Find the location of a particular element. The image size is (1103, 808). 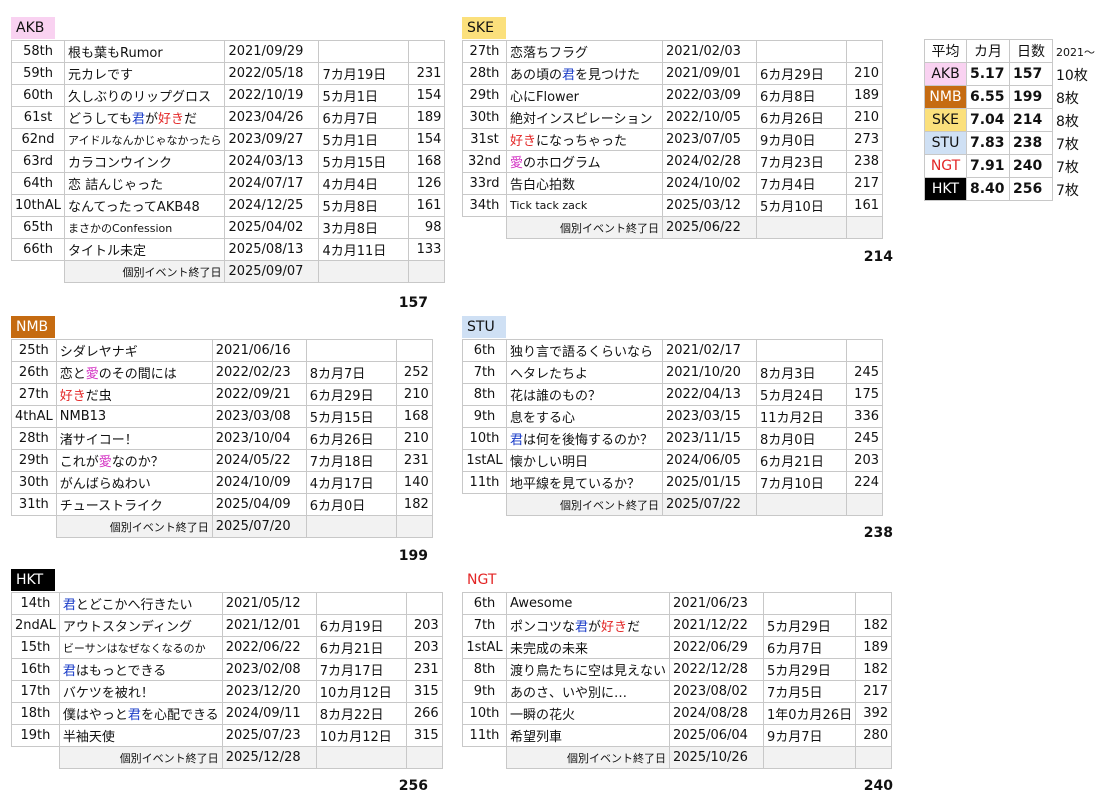

release-interval: 4カ月4日 is located at coordinates (364, 183).